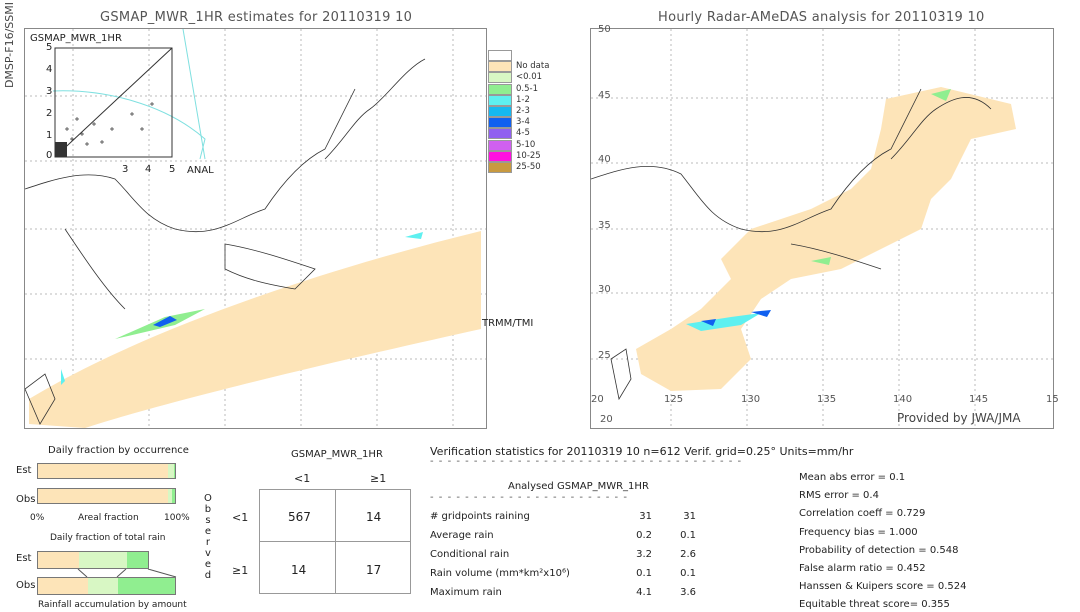 The image size is (1080, 612). What do you see at coordinates (858, 532) in the screenshot?
I see `score: Frequency bias = 1.000` at bounding box center [858, 532].